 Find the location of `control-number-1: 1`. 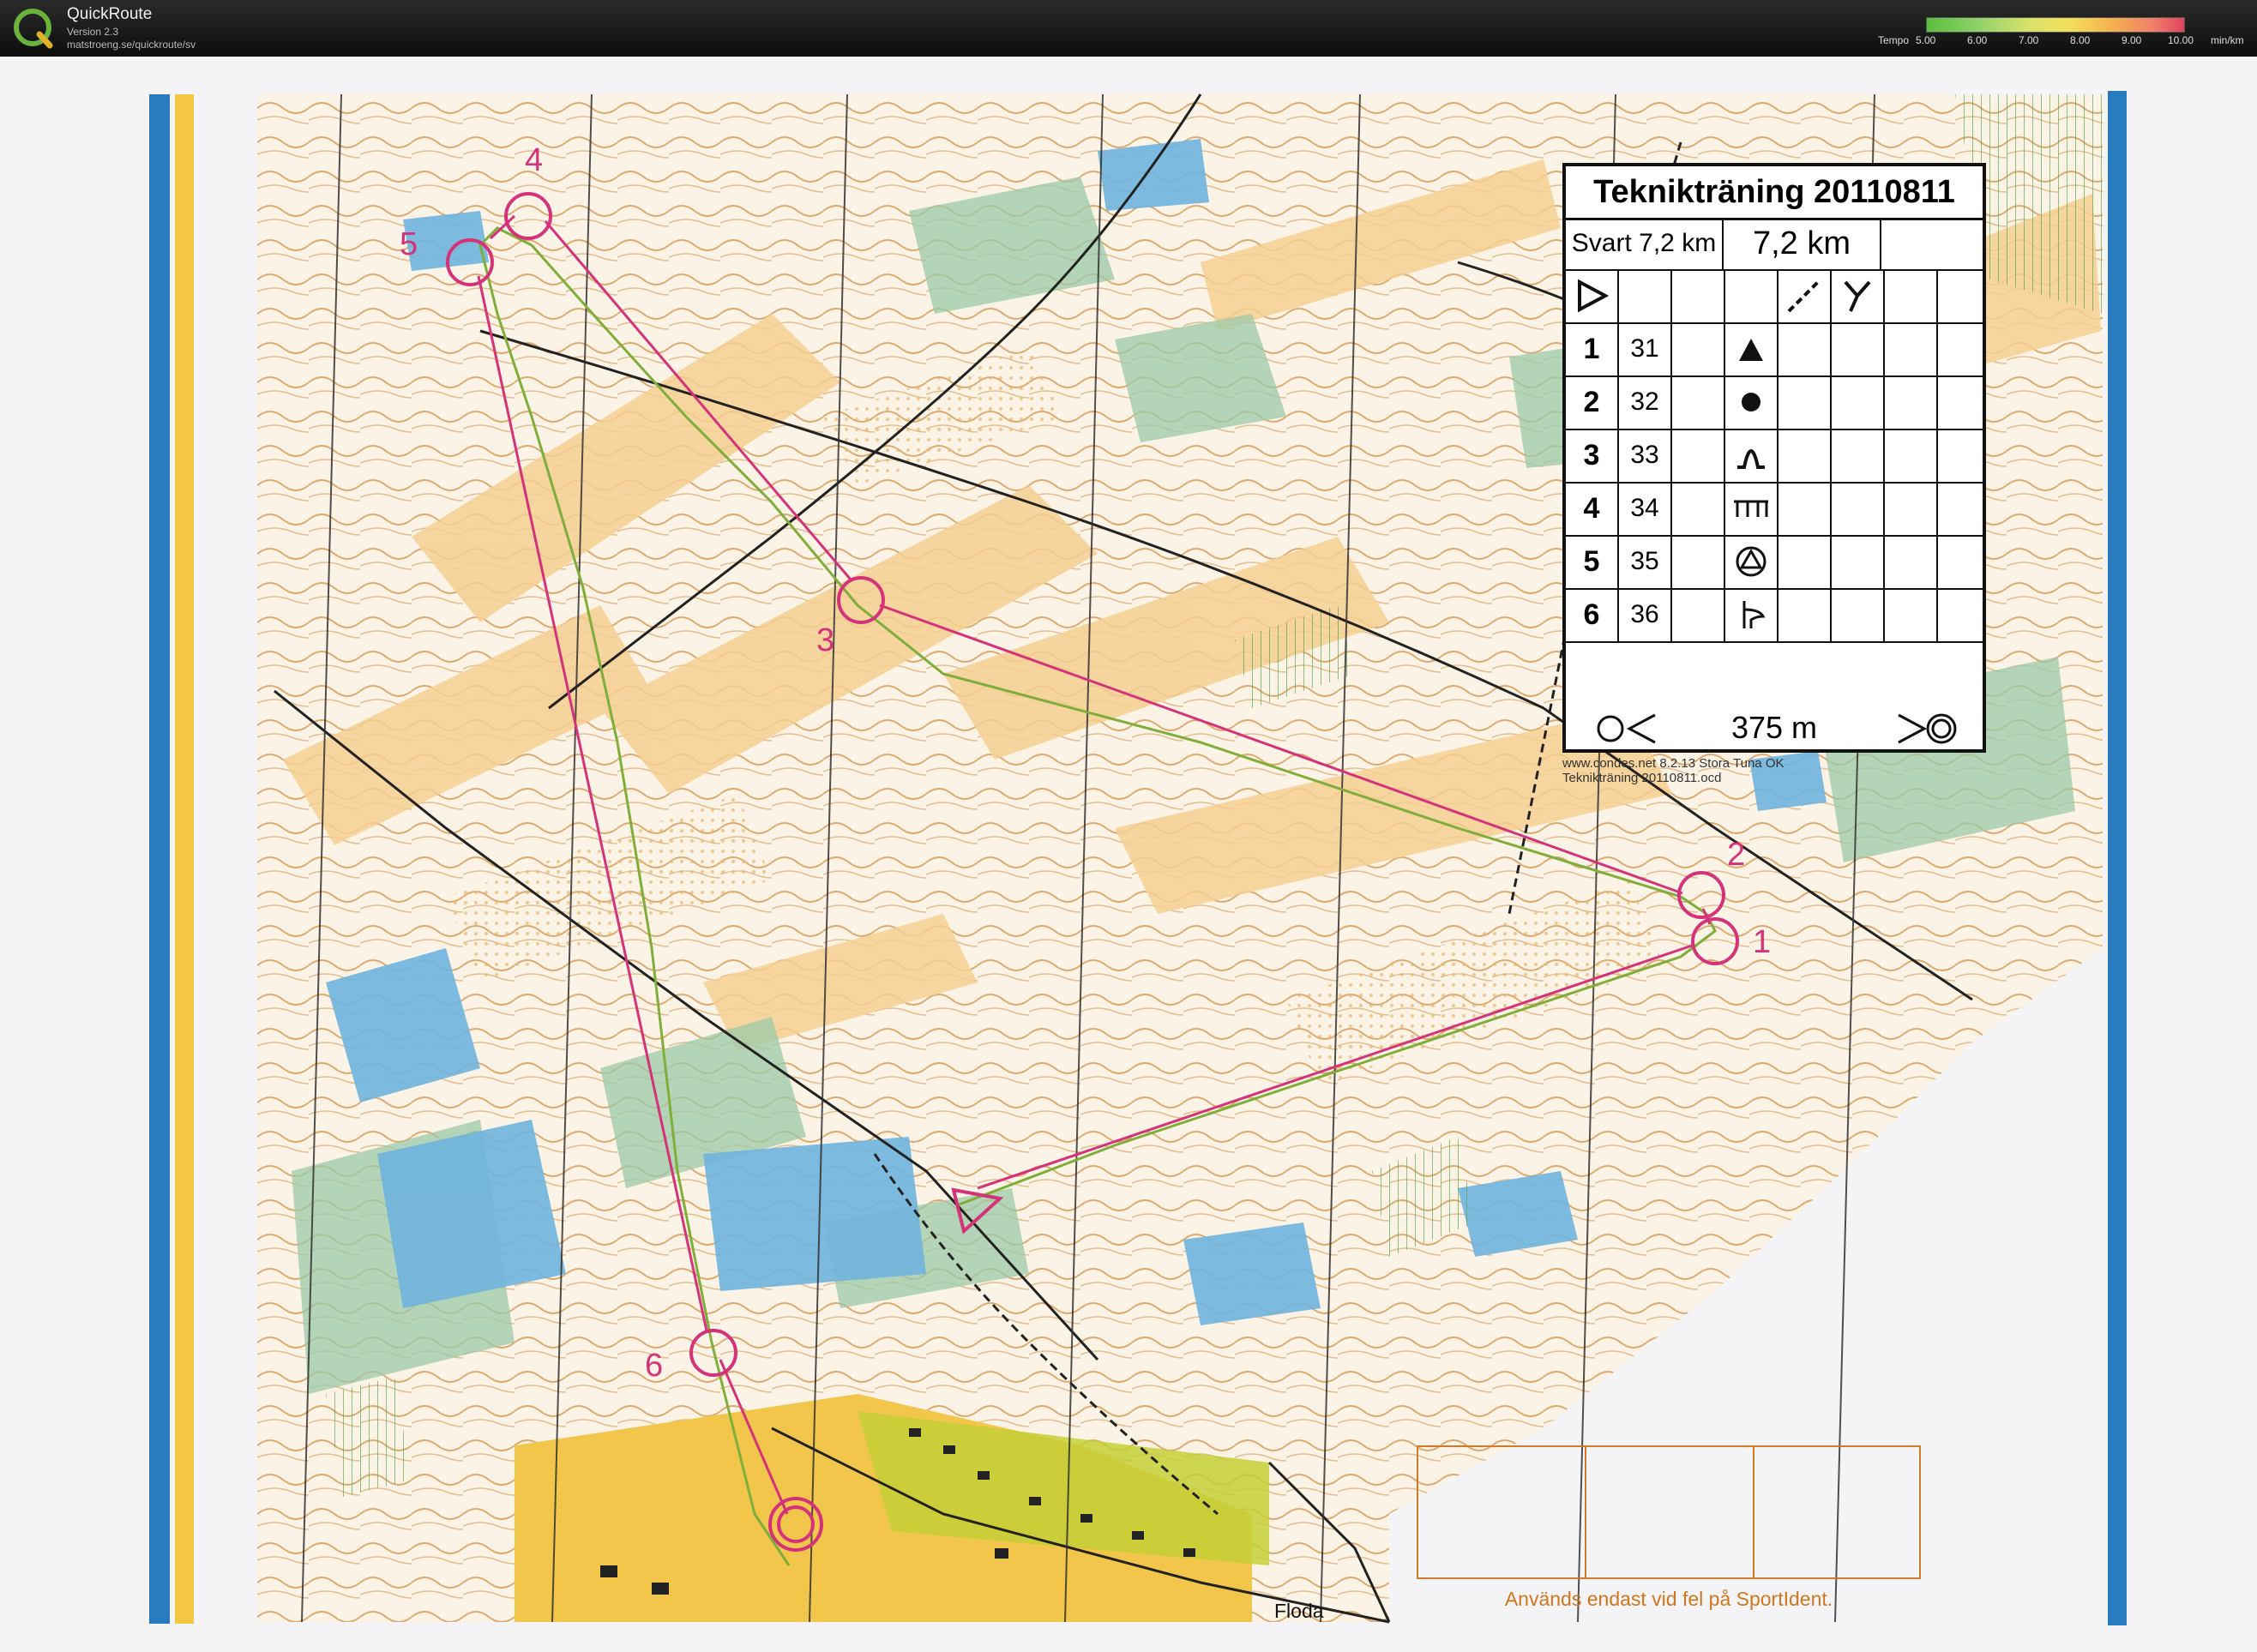

control-number-1: 1 is located at coordinates (1762, 942).